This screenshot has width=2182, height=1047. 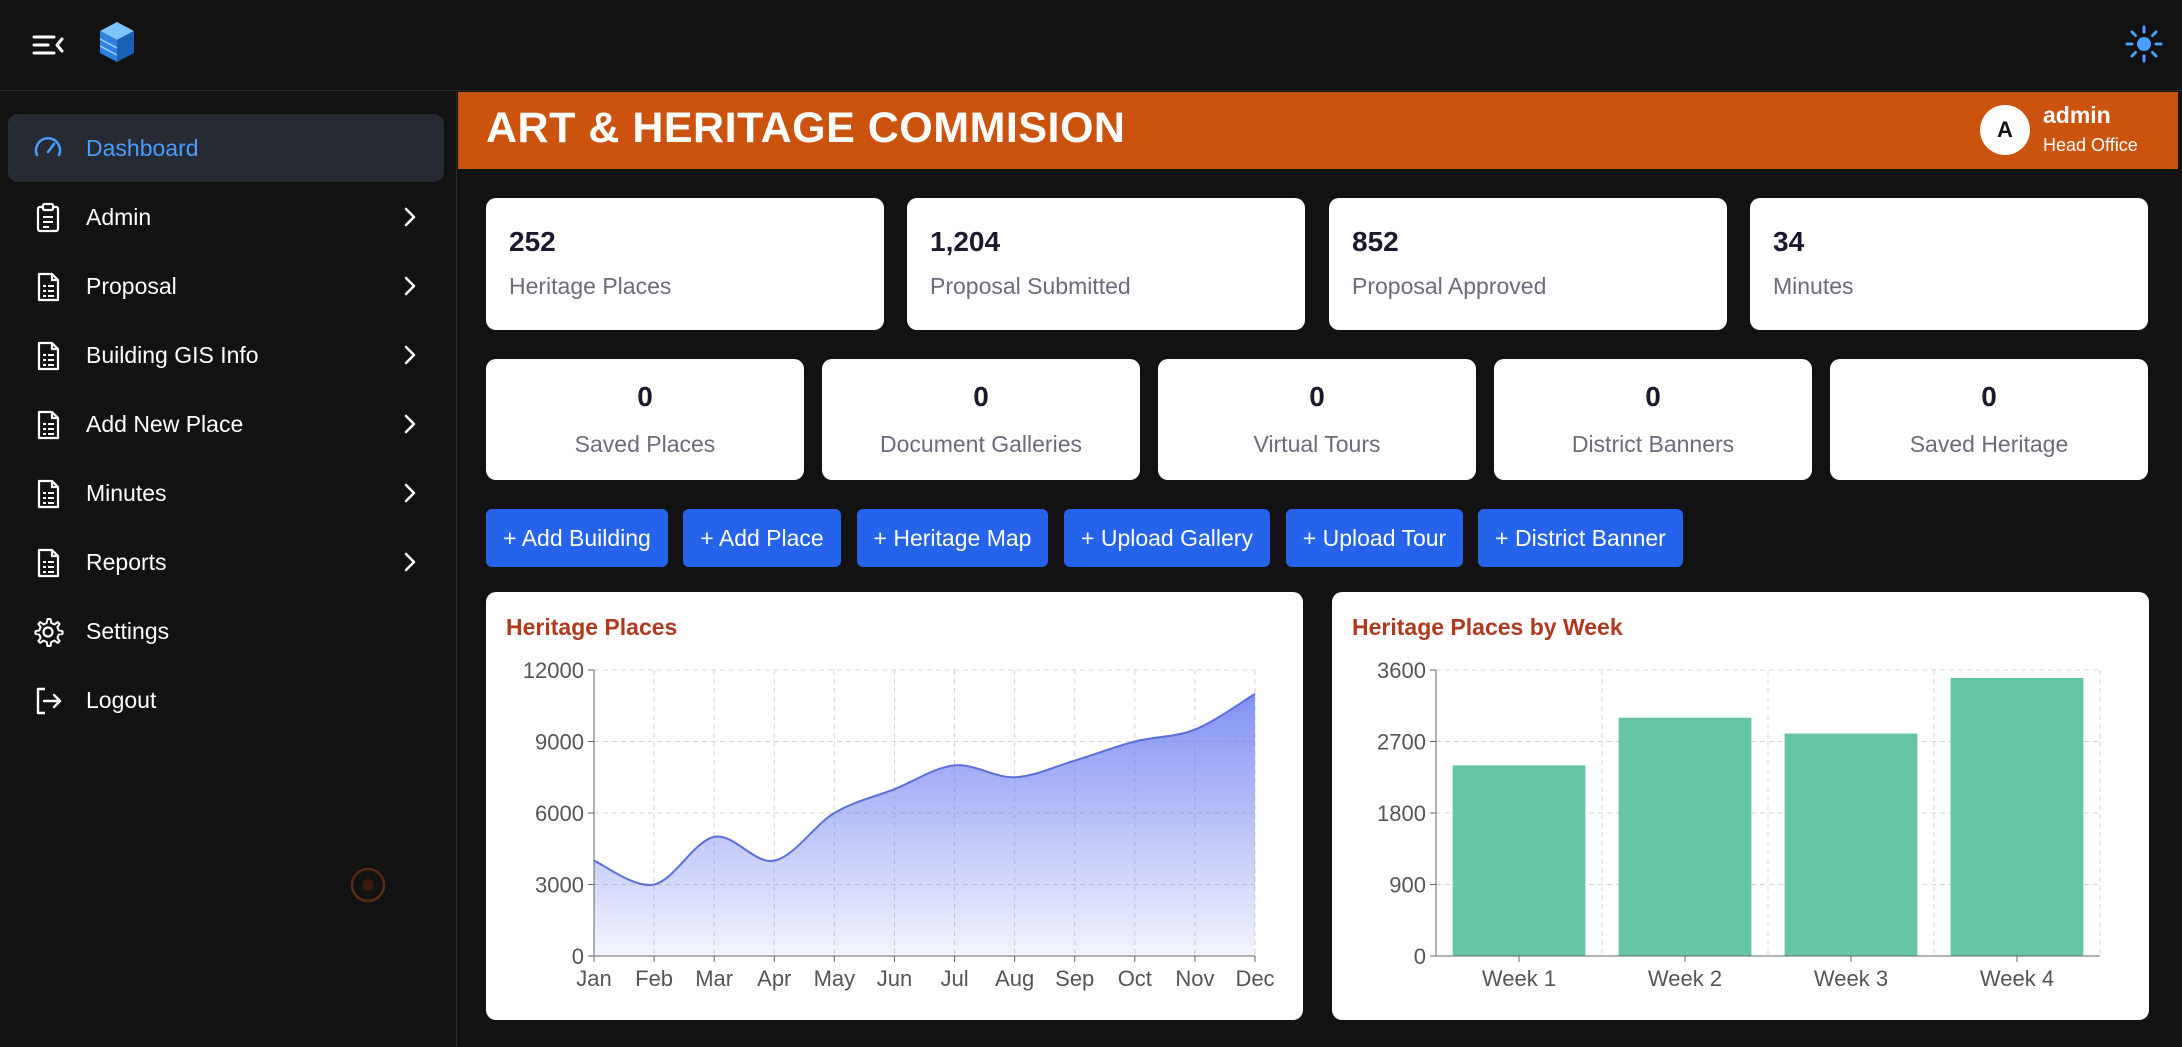 What do you see at coordinates (2005, 130) in the screenshot?
I see `avatar: A` at bounding box center [2005, 130].